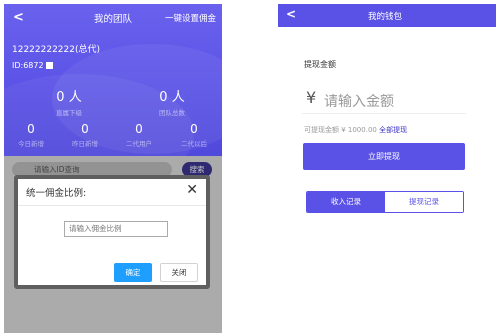  I want to click on amount-label: 提现金额, so click(320, 64).